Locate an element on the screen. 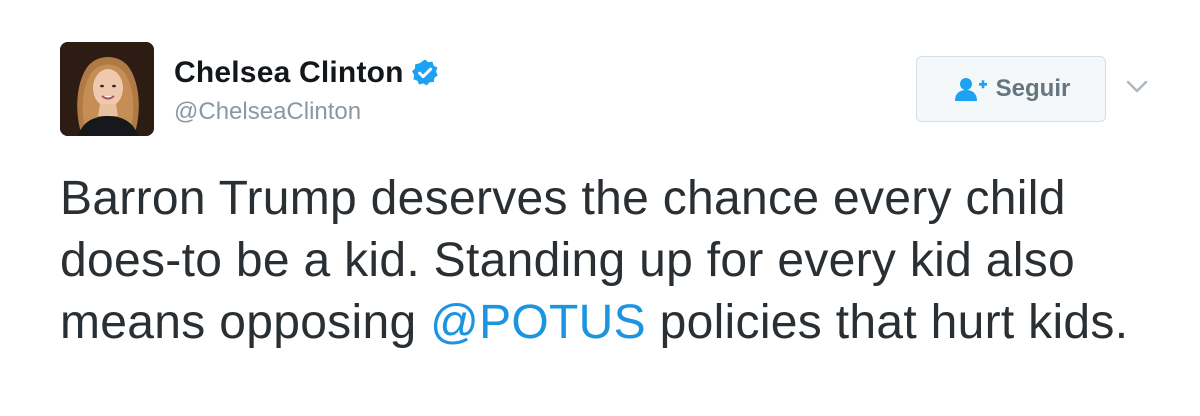 Image resolution: width=1200 pixels, height=416 pixels. add-user-icon is located at coordinates (970, 89).